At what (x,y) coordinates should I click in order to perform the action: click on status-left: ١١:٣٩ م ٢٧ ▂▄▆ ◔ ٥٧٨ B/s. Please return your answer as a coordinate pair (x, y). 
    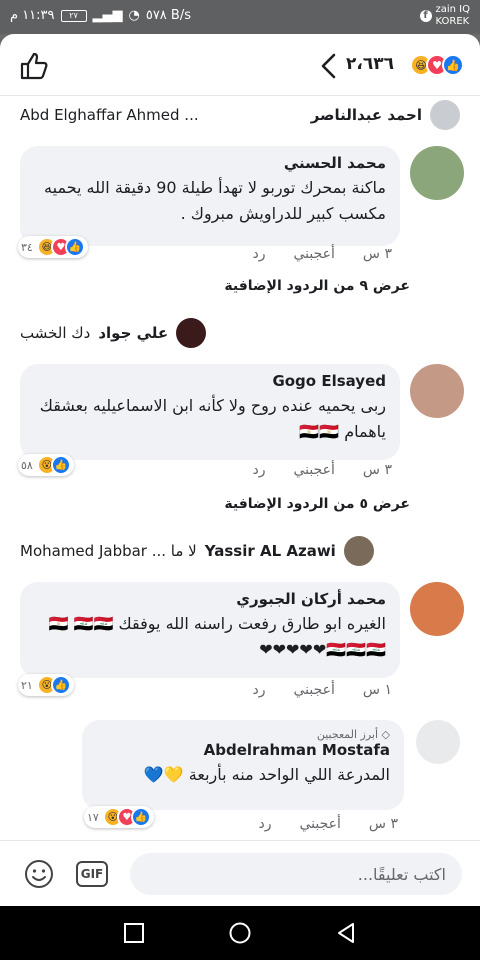
    Looking at the image, I should click on (100, 15).